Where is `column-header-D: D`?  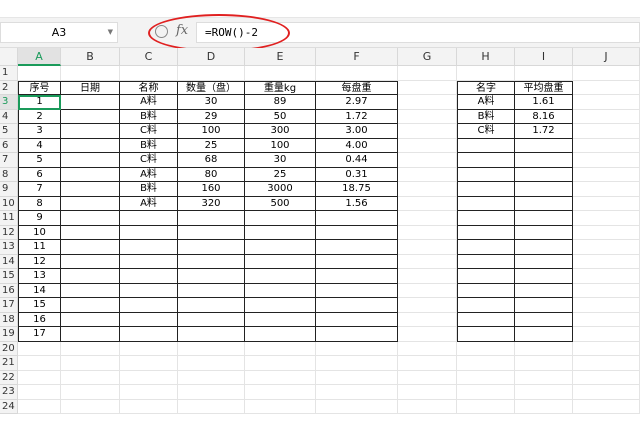
column-header-D: D is located at coordinates (211, 57).